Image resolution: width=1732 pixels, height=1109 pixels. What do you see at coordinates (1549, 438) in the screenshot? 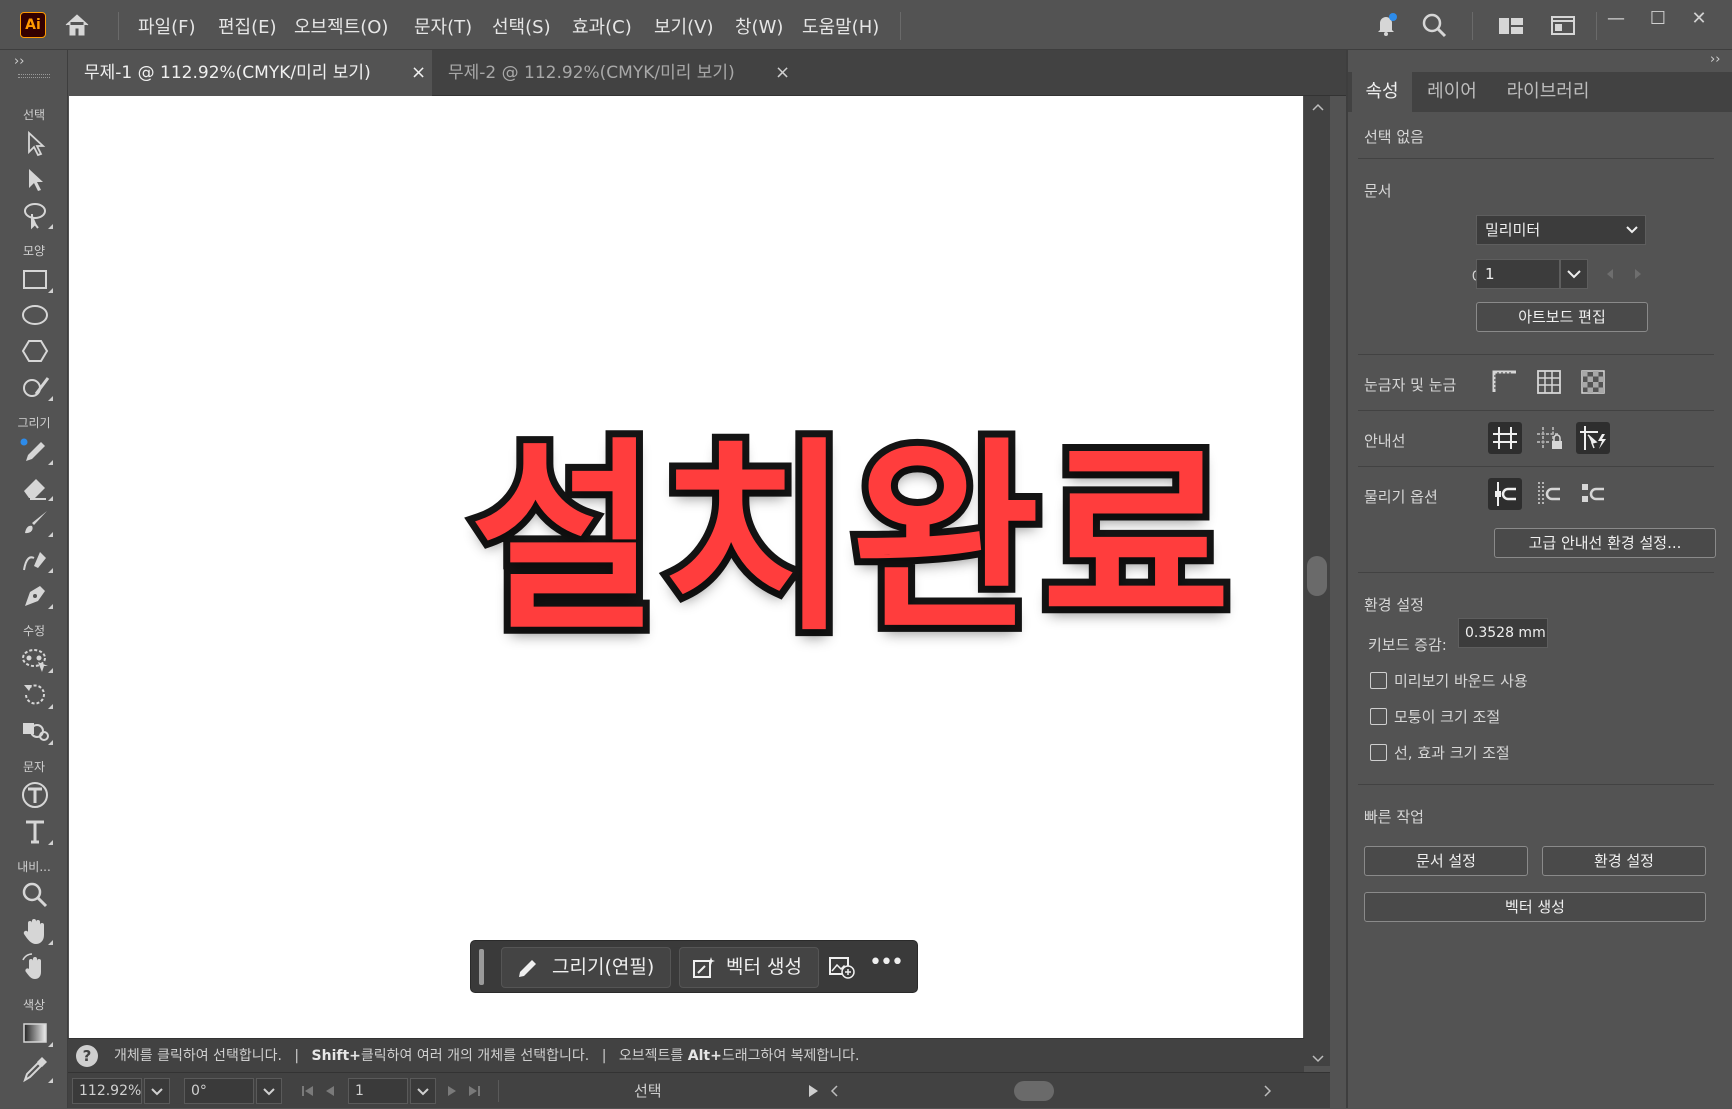
I see `lock-guides-icon` at bounding box center [1549, 438].